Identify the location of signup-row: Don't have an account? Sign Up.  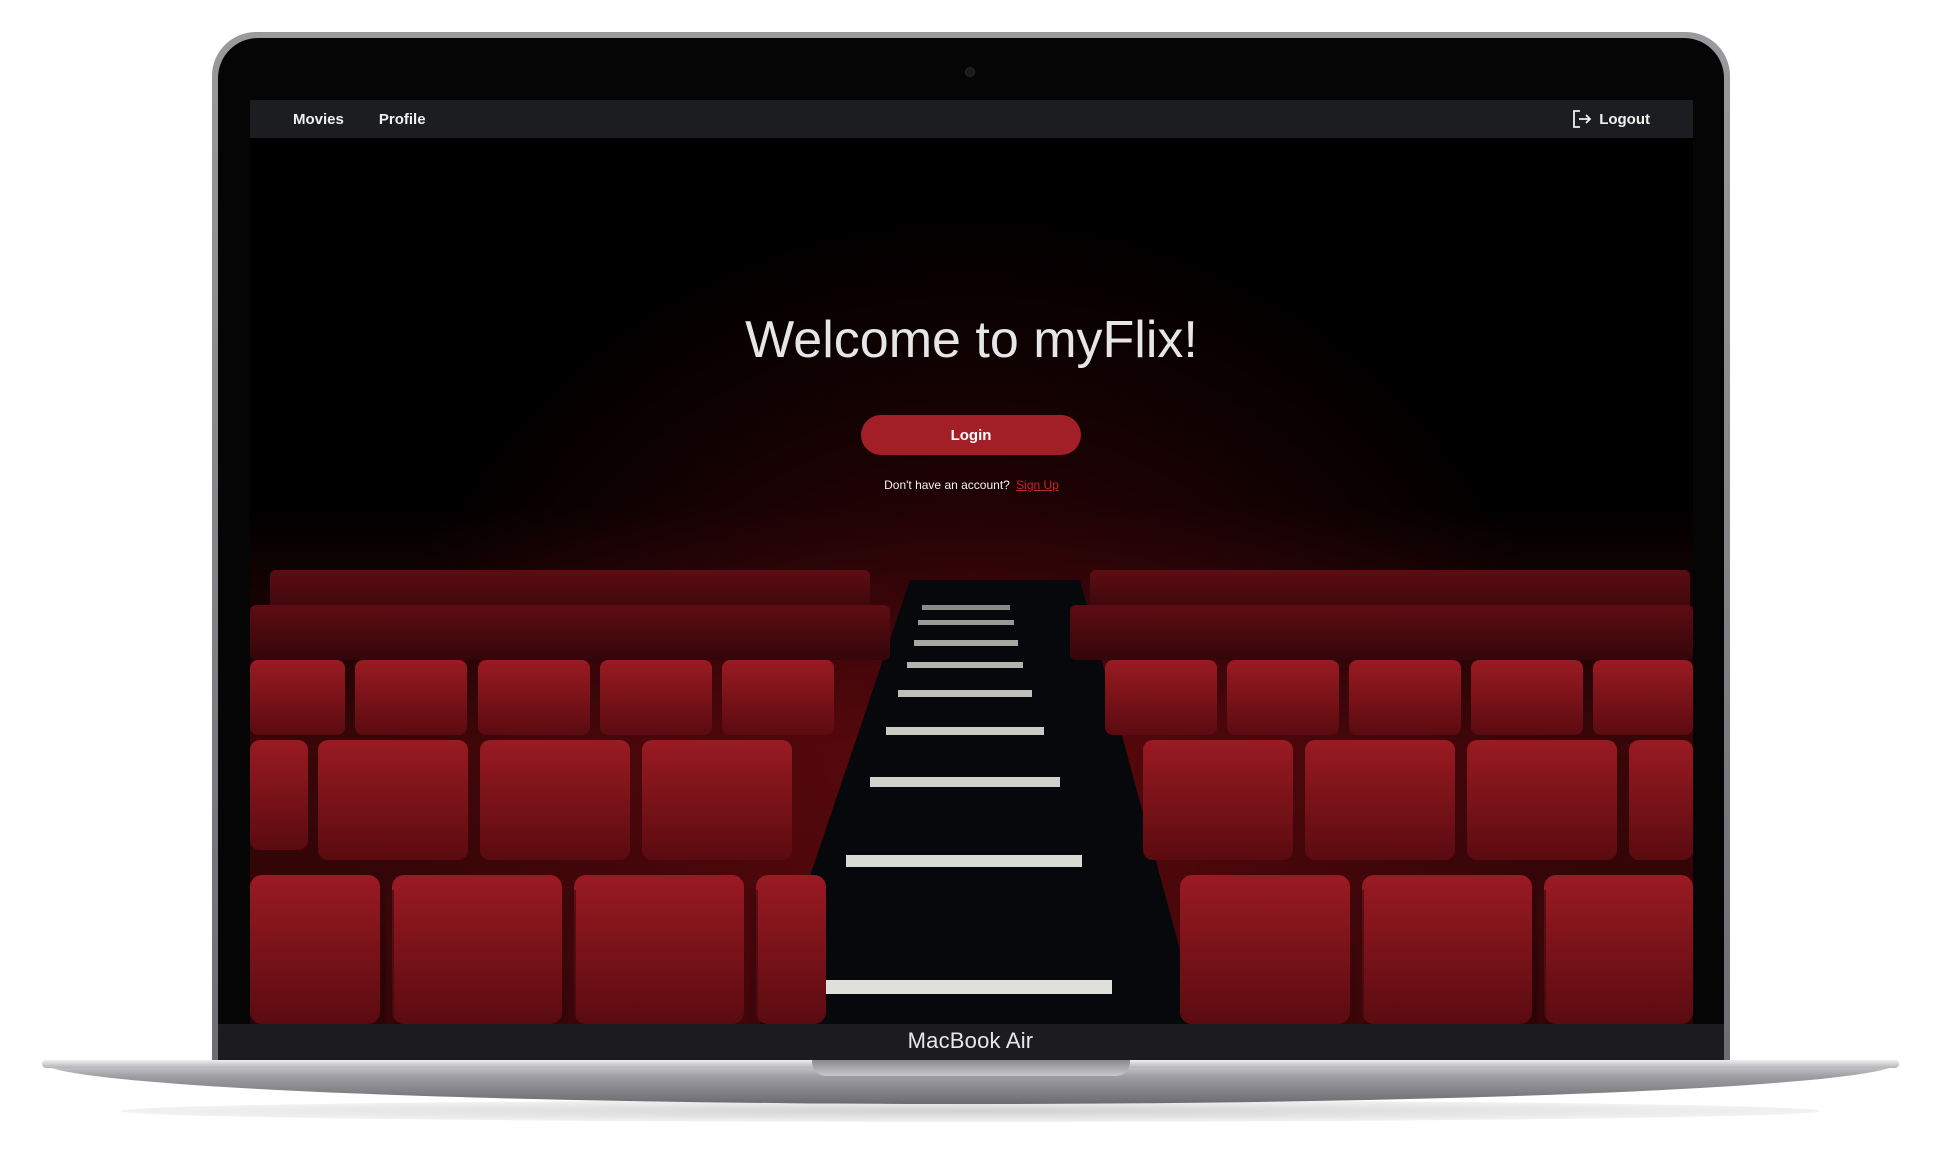
(971, 485).